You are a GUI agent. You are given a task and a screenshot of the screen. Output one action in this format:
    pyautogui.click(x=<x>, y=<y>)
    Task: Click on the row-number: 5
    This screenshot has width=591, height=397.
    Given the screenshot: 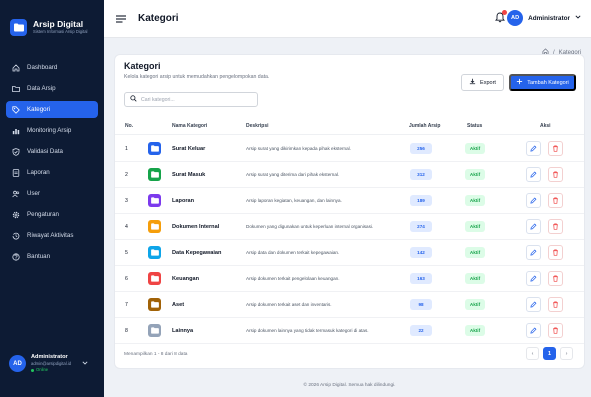 What is the action you would take?
    pyautogui.click(x=126, y=253)
    